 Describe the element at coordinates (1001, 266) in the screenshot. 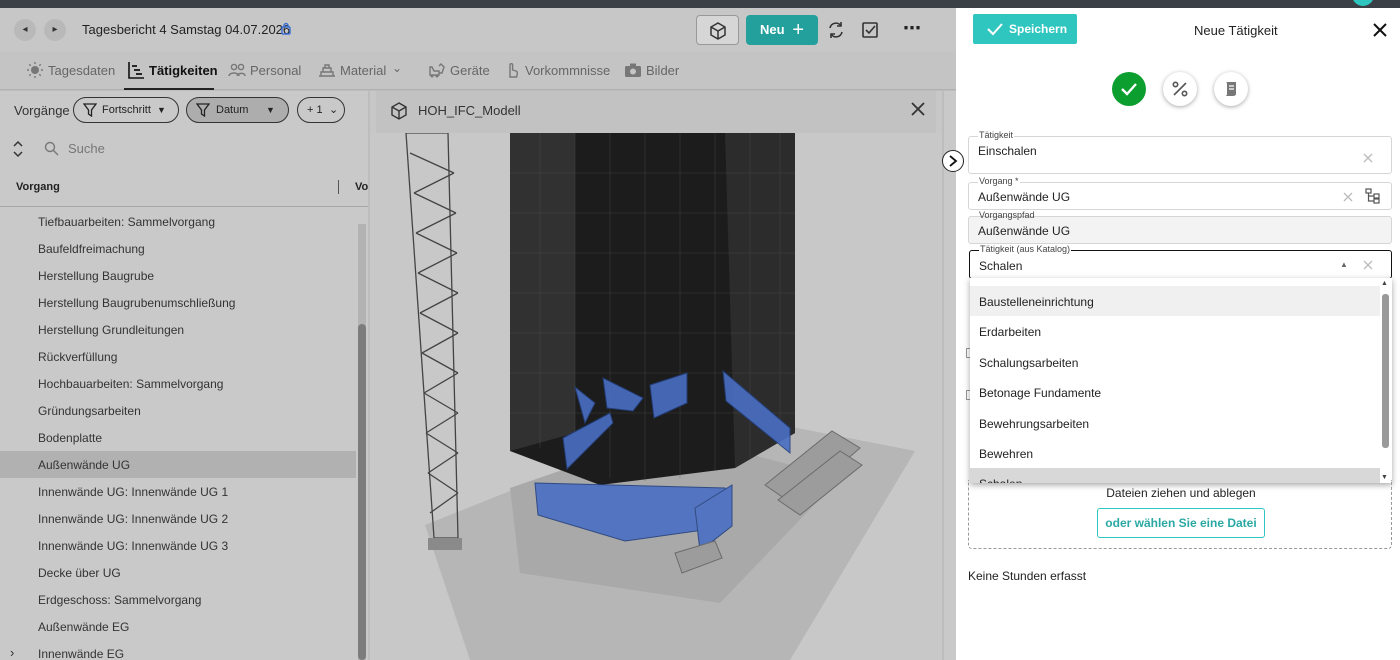

I see `katalog-value: Schalen` at that location.